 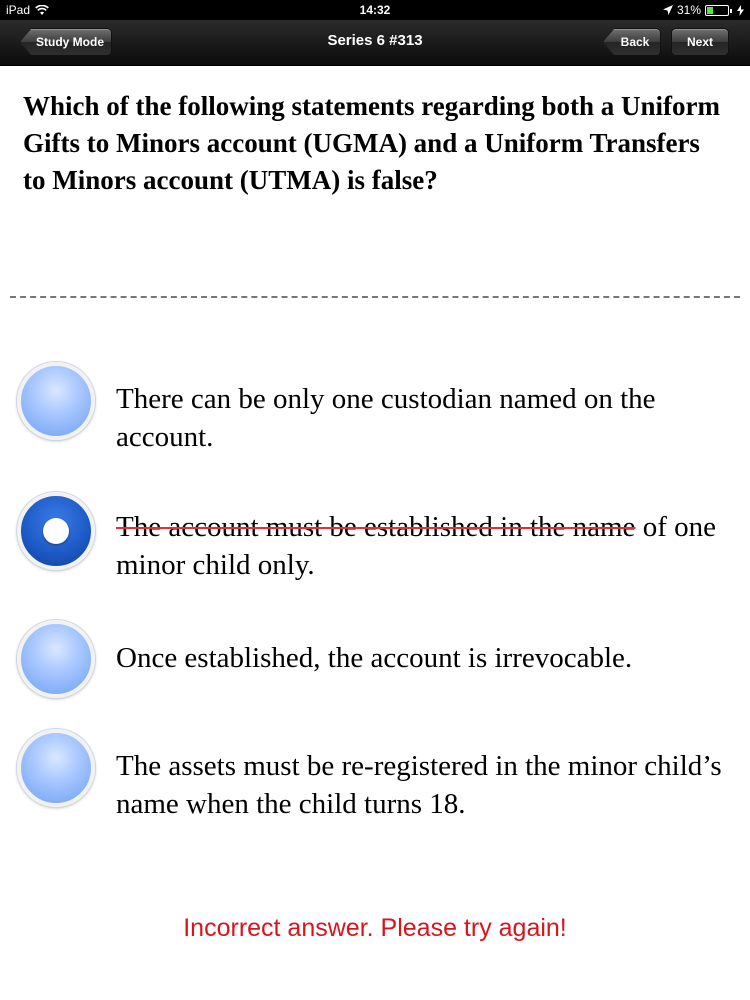 I want to click on next-button: Next, so click(x=700, y=42).